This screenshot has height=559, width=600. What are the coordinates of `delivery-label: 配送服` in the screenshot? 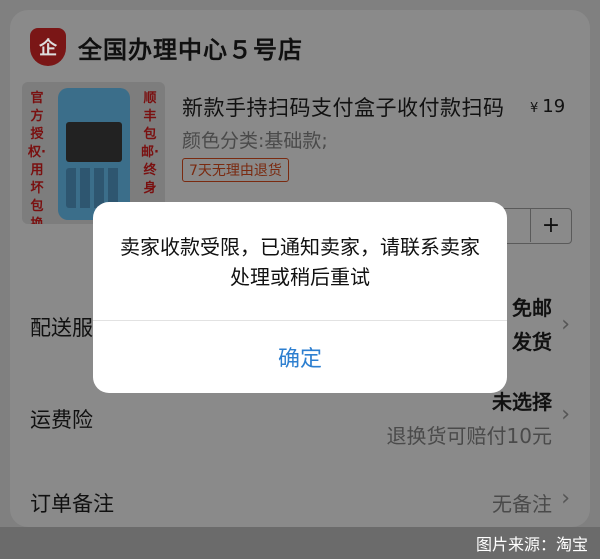 It's located at (61, 328).